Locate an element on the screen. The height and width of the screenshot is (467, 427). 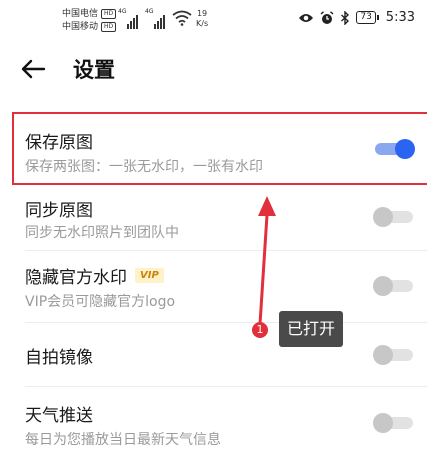
page-title: 设置 is located at coordinates (94, 70).